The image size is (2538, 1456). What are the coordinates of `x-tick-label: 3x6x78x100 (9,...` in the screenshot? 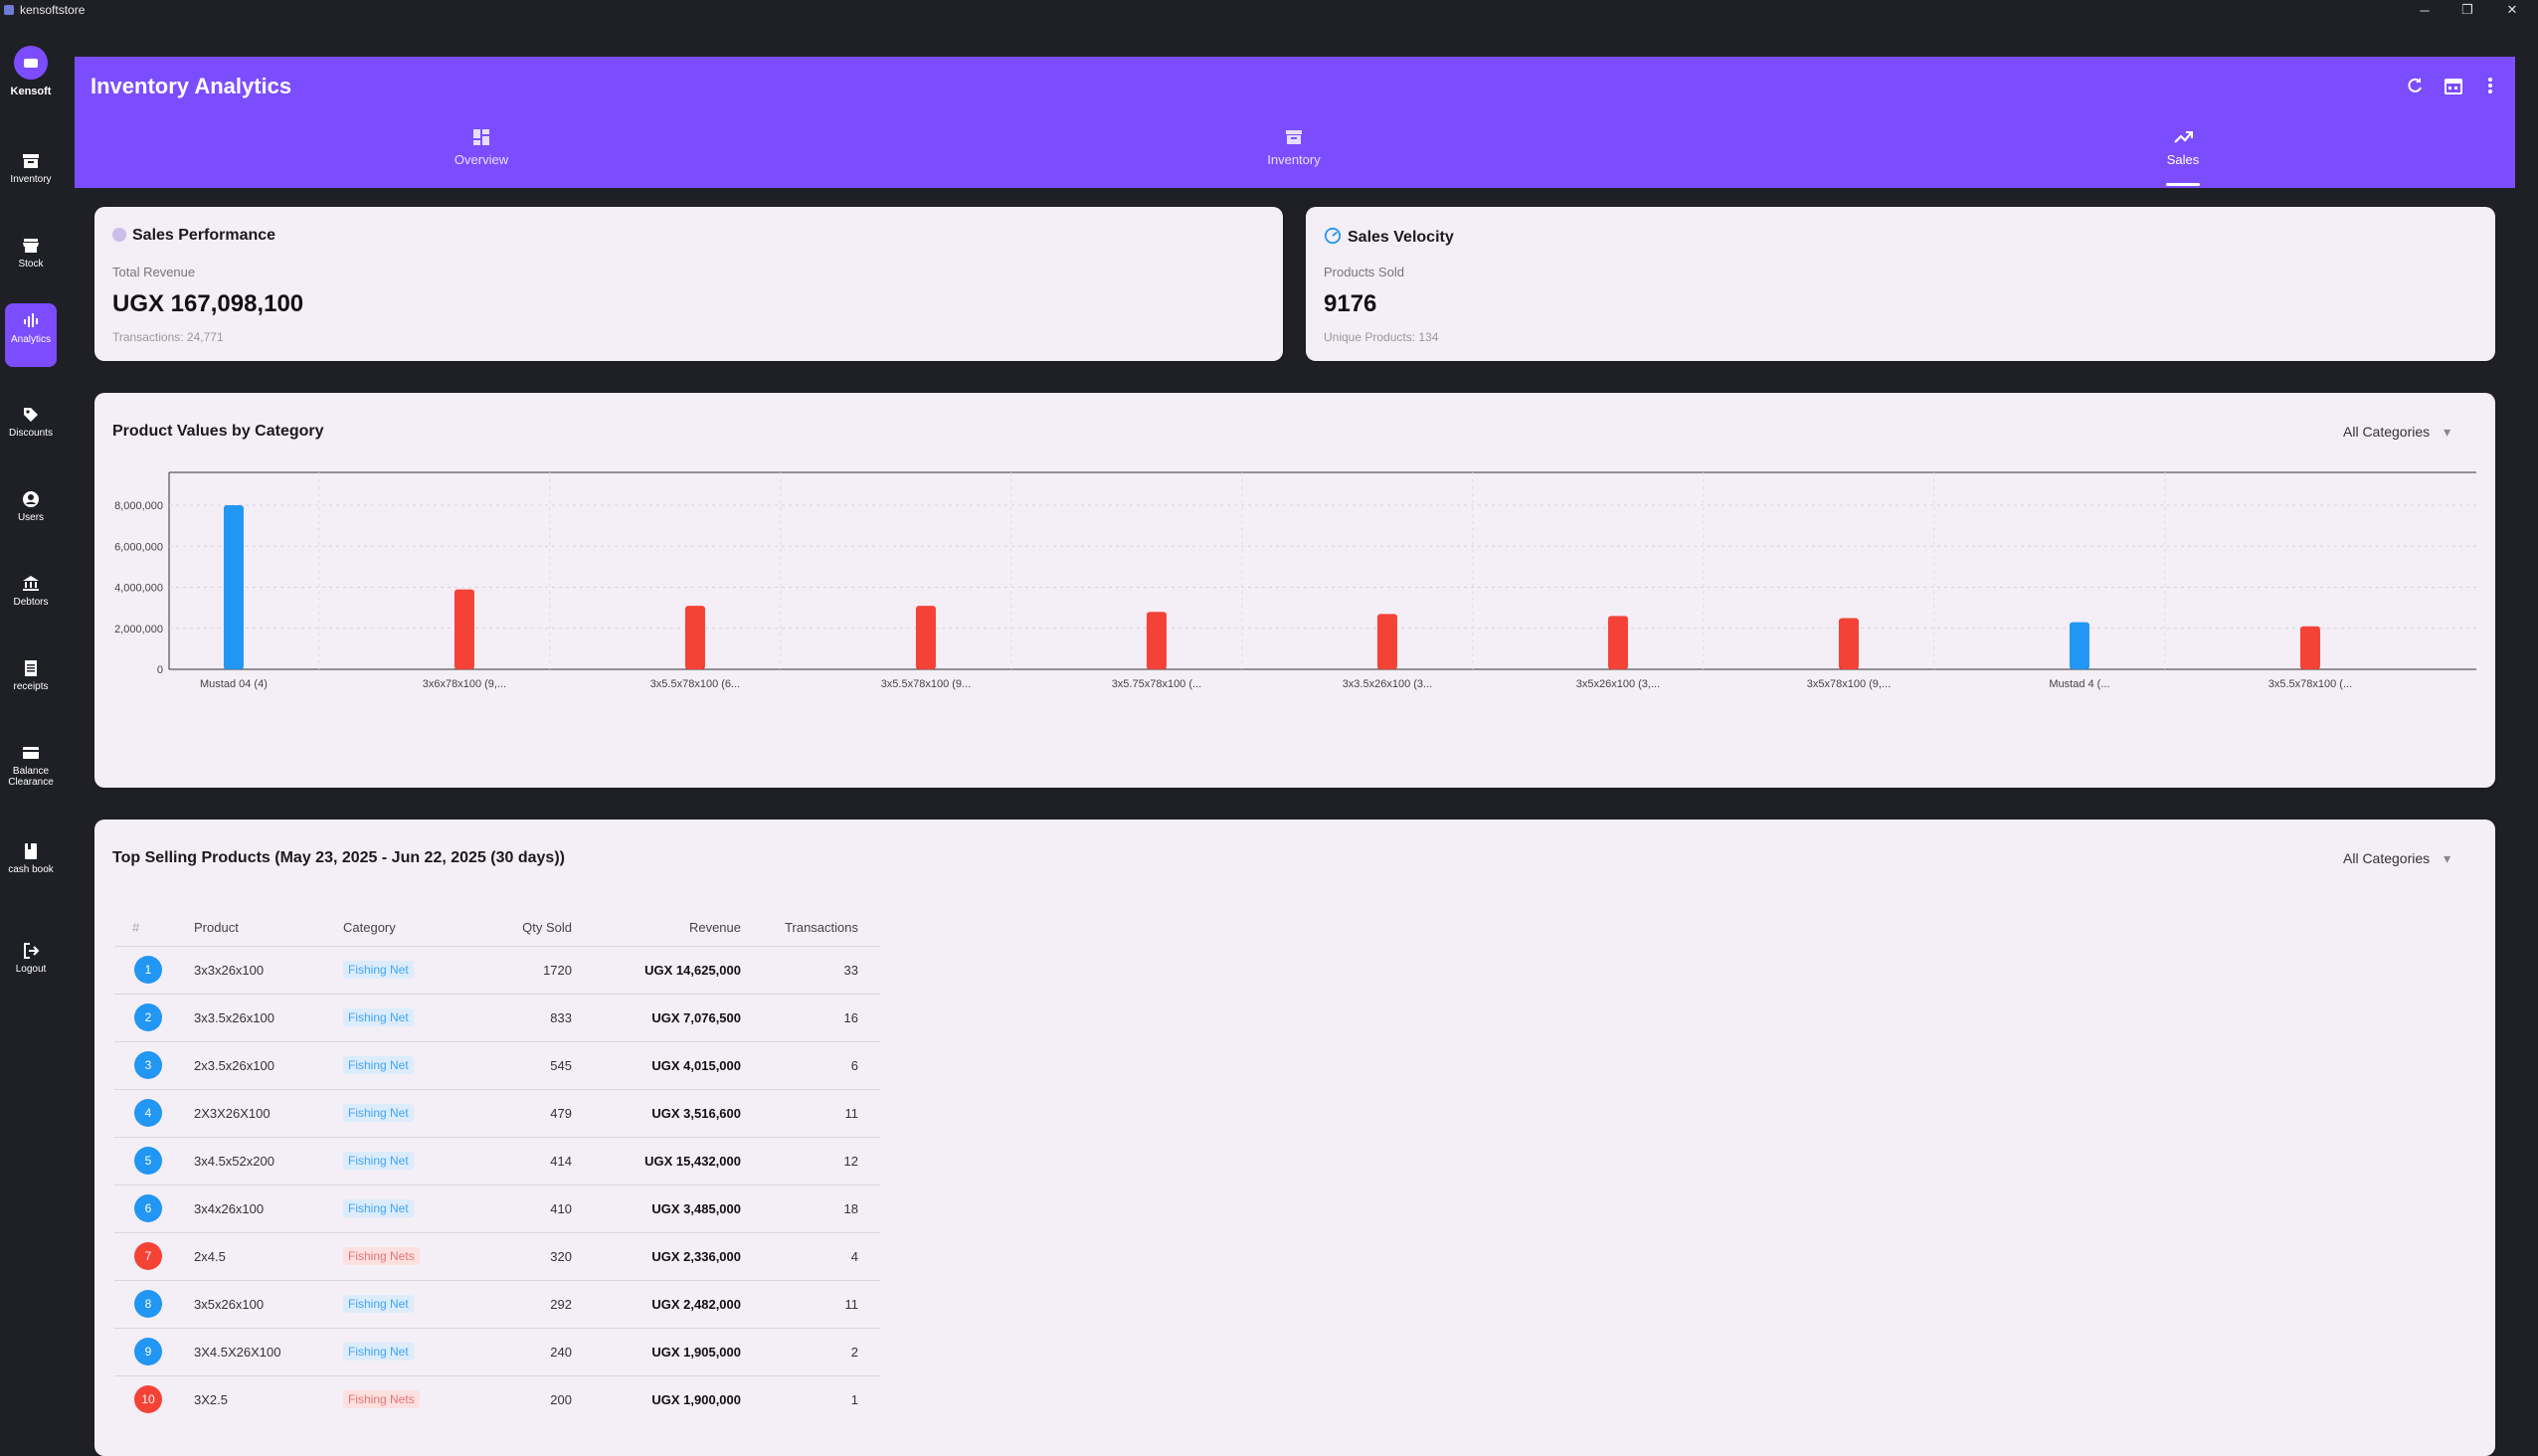 It's located at (464, 684).